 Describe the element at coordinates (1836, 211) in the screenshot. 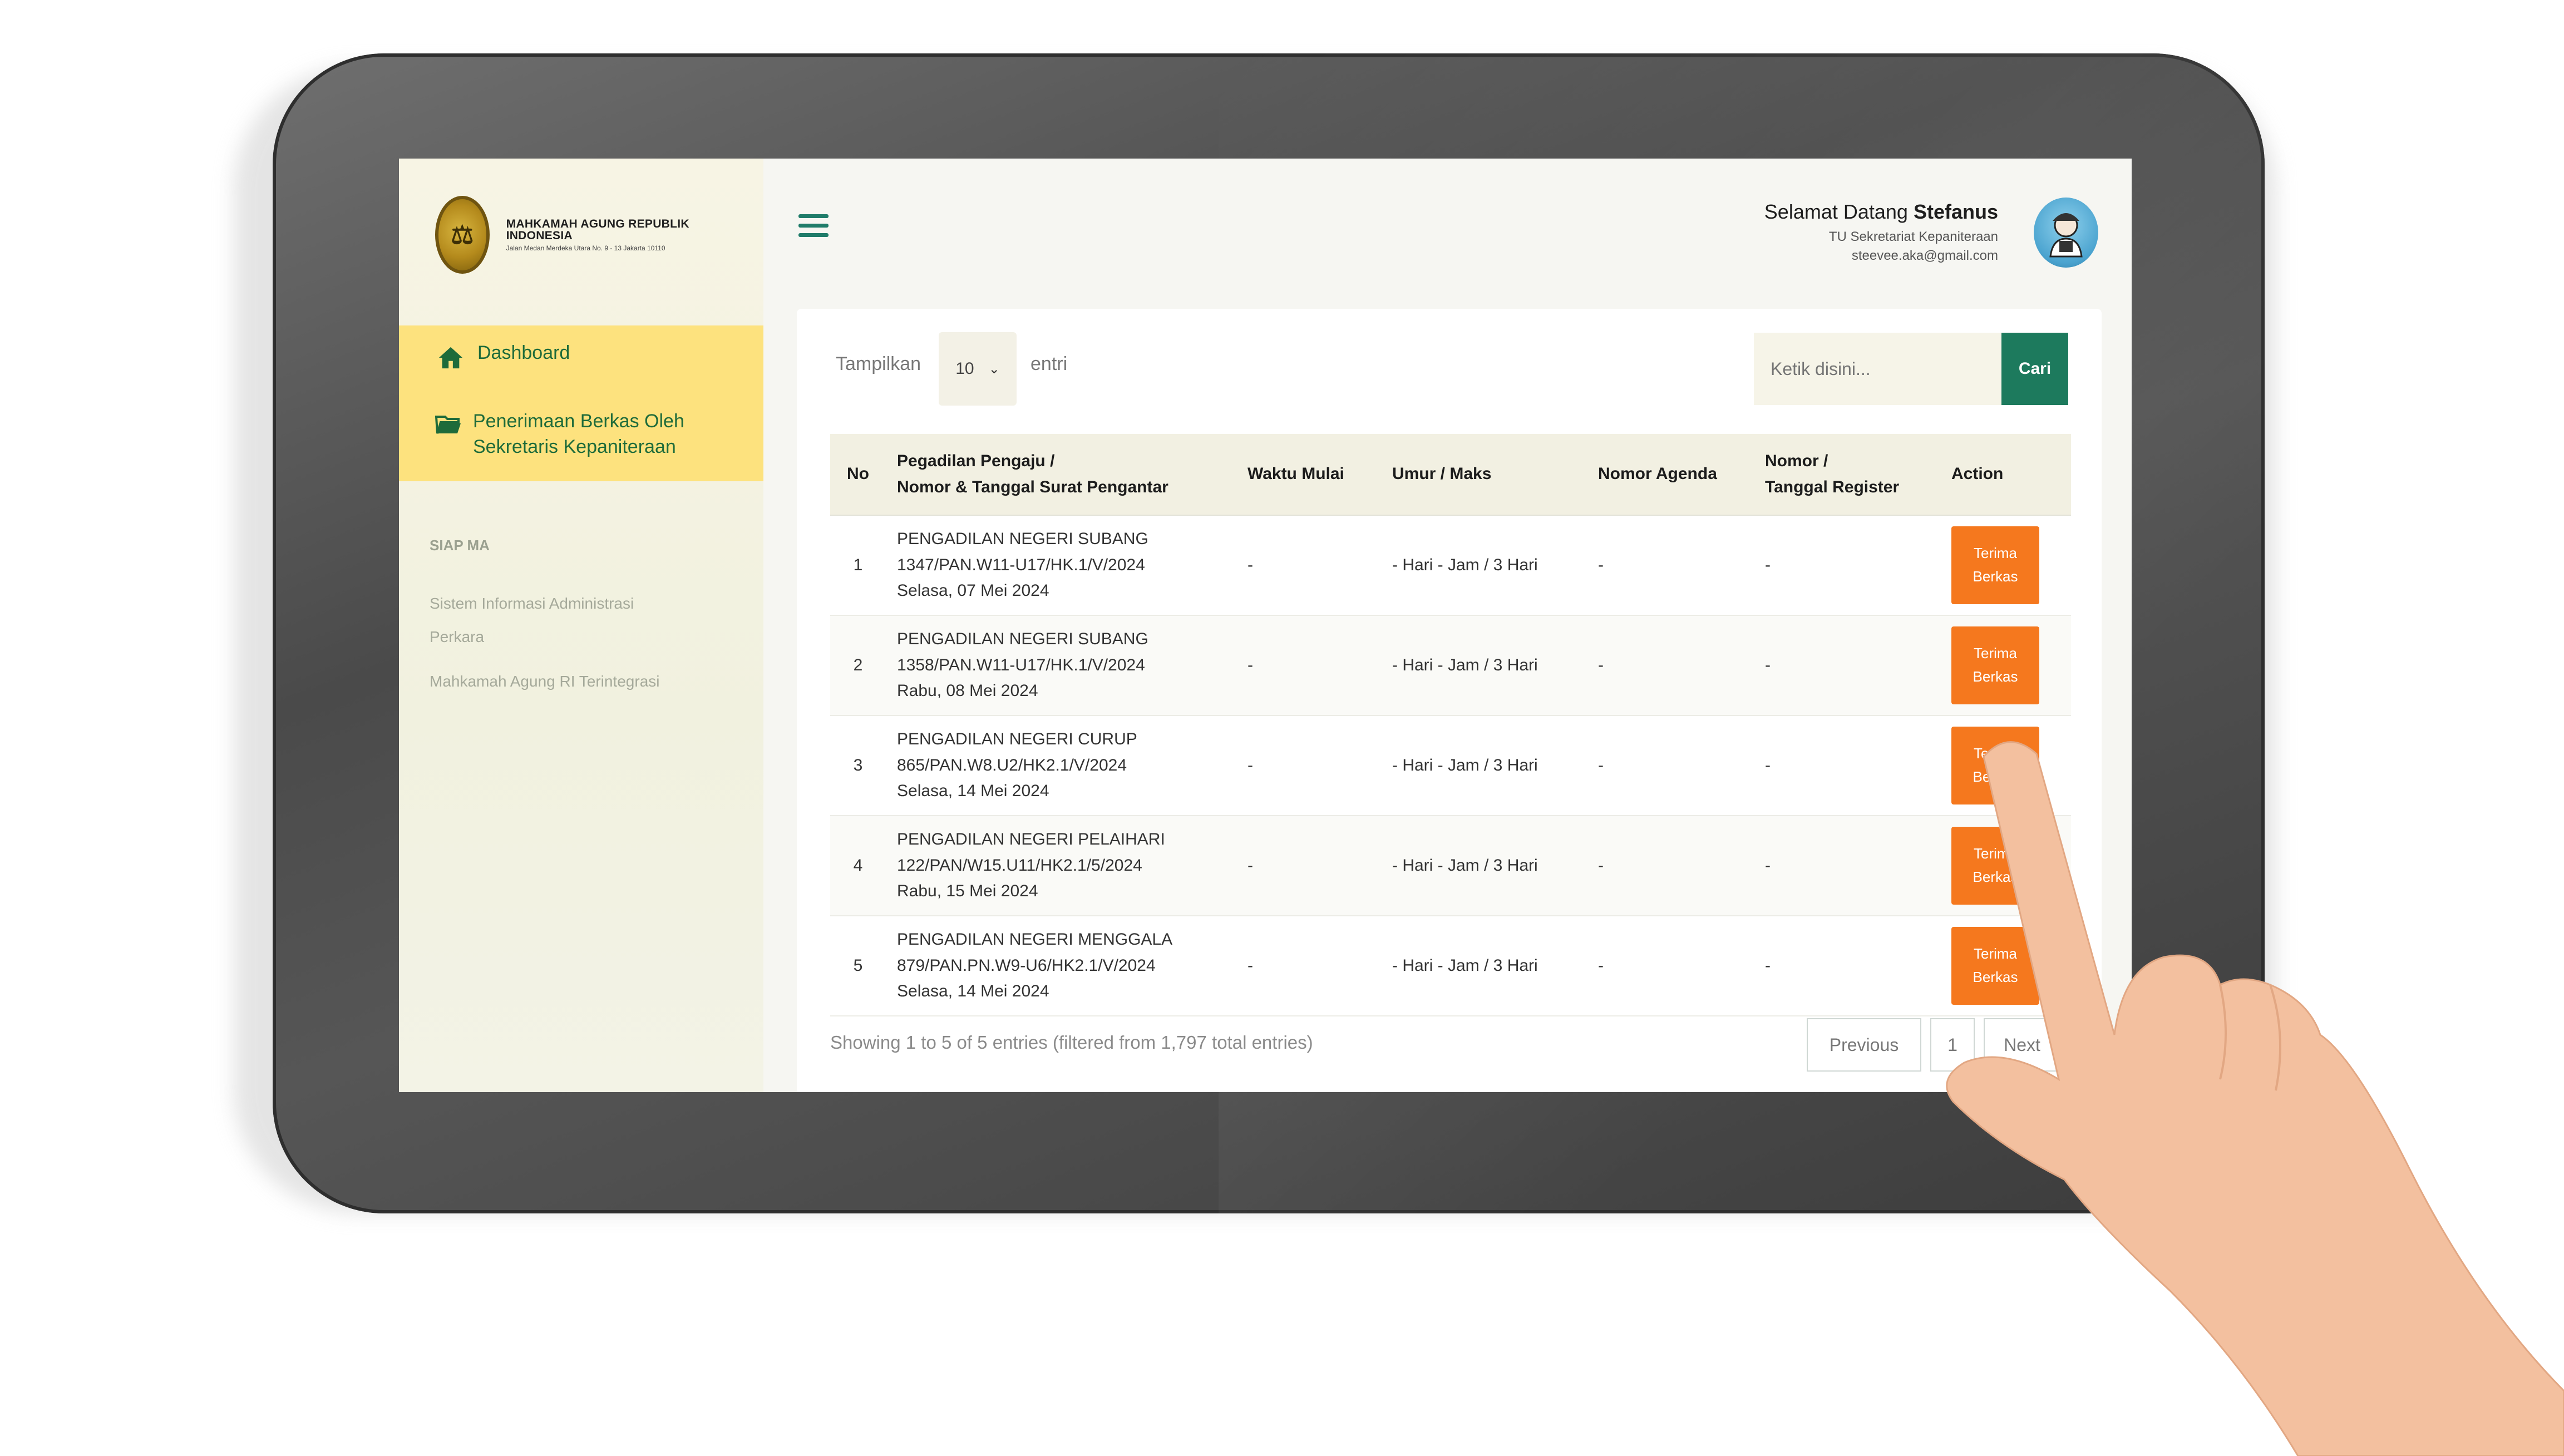

I see `welcome-prefix: Selamat Datang` at that location.